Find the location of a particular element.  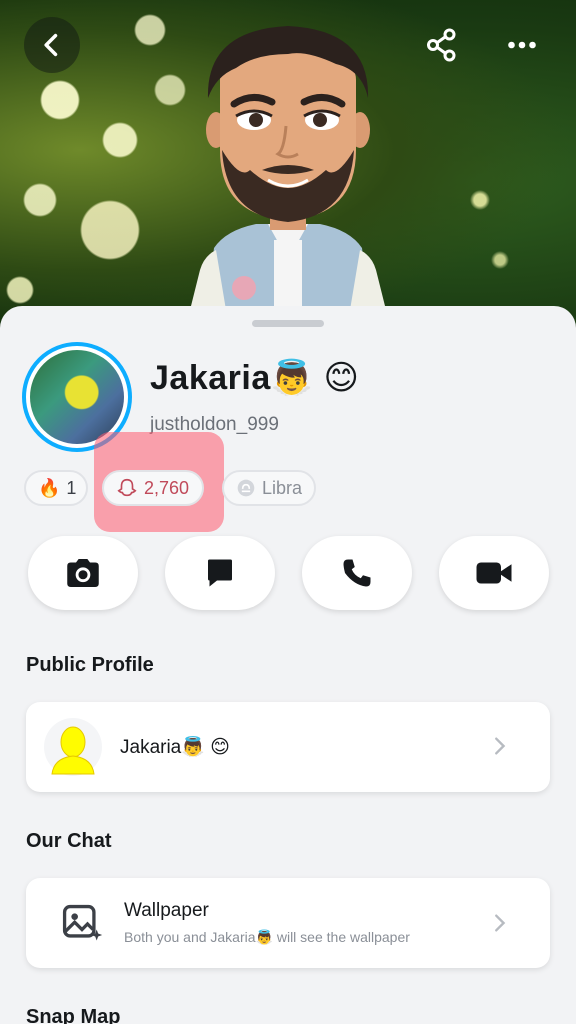

silhouette-icon is located at coordinates (73, 750).